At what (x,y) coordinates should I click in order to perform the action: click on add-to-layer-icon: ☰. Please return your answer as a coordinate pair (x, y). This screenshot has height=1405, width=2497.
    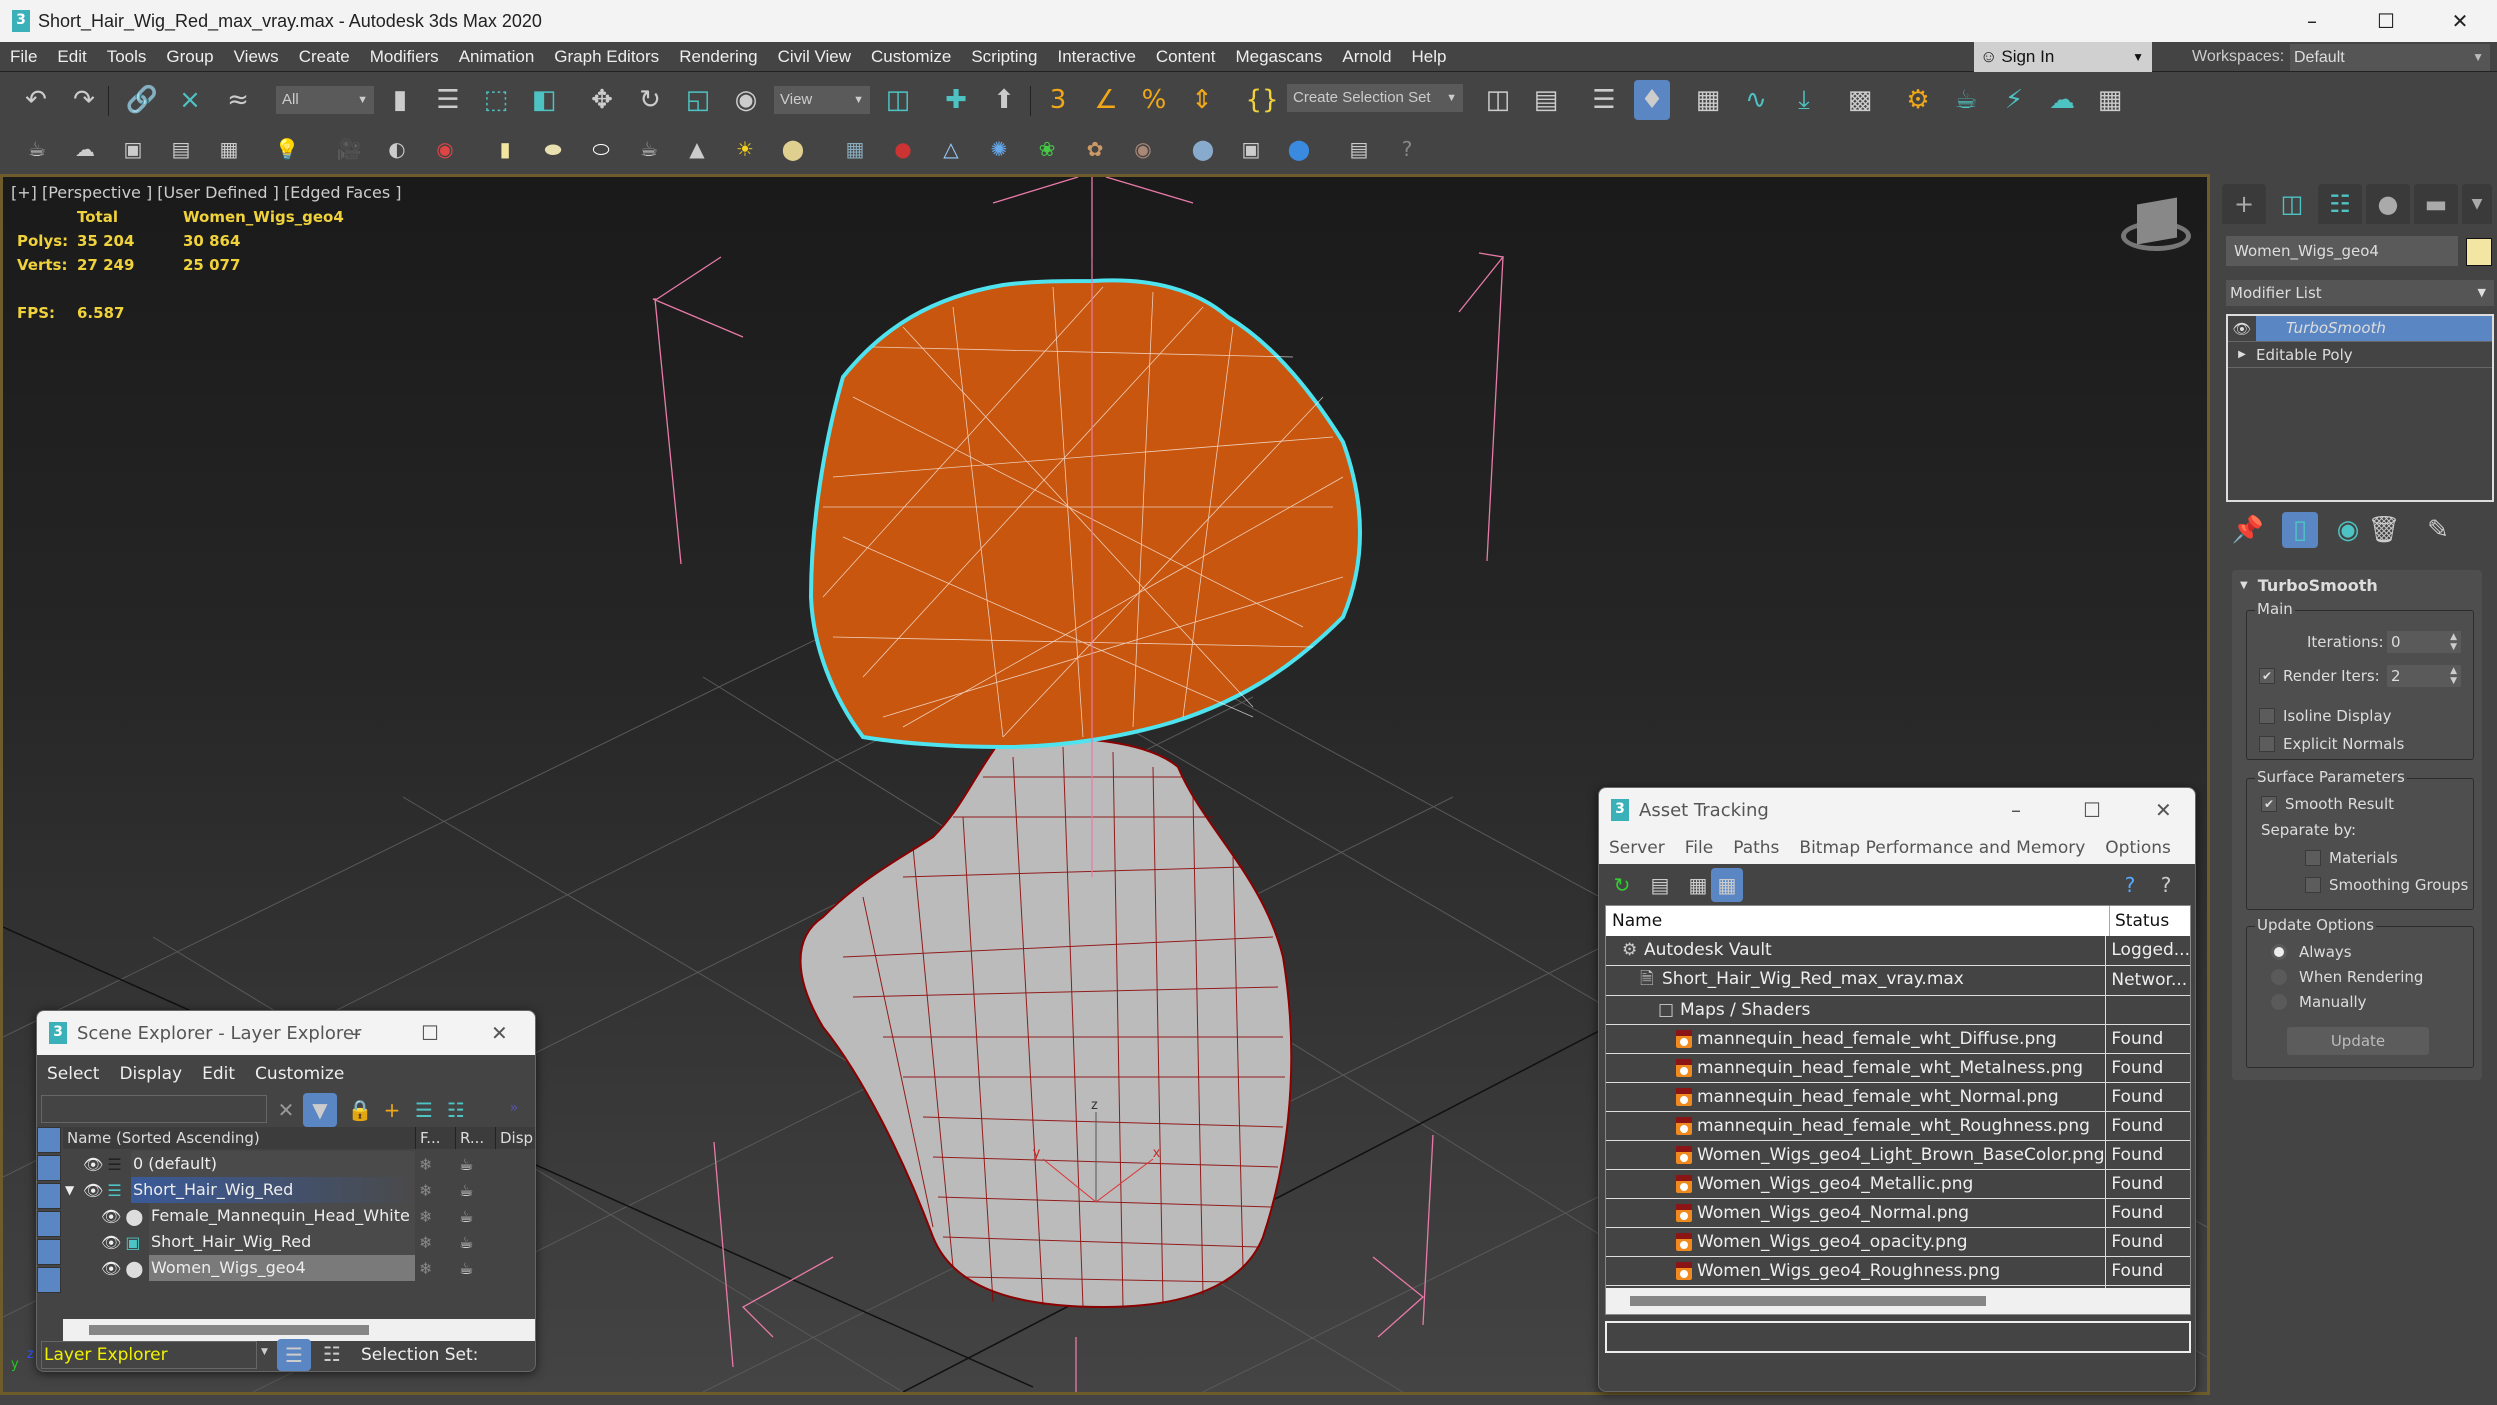
    Looking at the image, I should click on (424, 1110).